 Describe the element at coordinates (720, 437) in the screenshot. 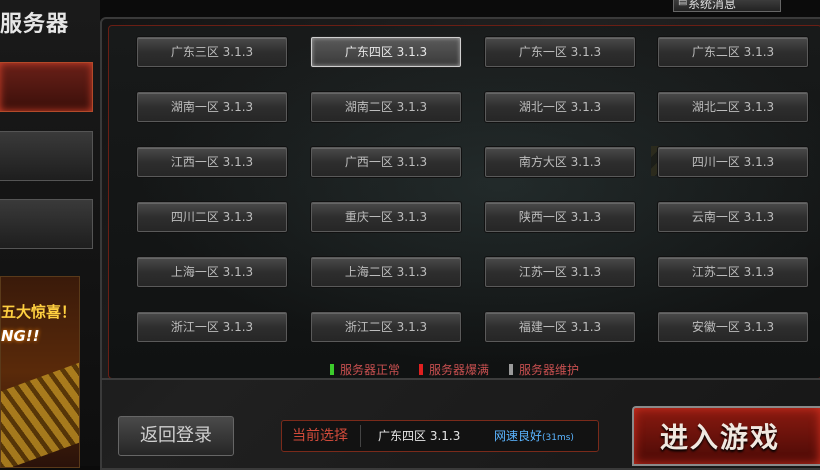

I see `enter-game-label: 进入游戏` at that location.